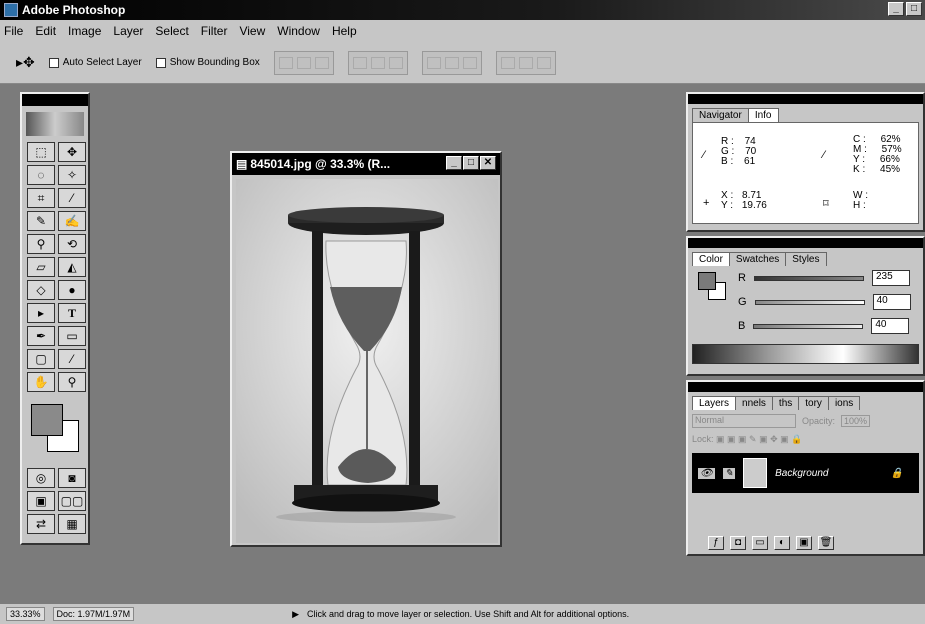  What do you see at coordinates (896, 9) in the screenshot?
I see `minimize-button: _` at bounding box center [896, 9].